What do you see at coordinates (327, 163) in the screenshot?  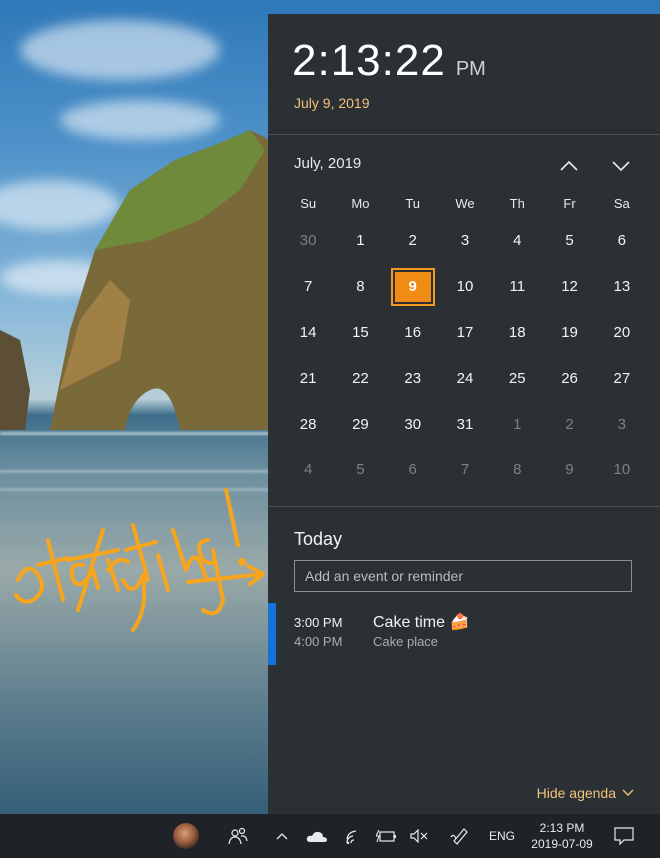 I see `month-label: July, 2019` at bounding box center [327, 163].